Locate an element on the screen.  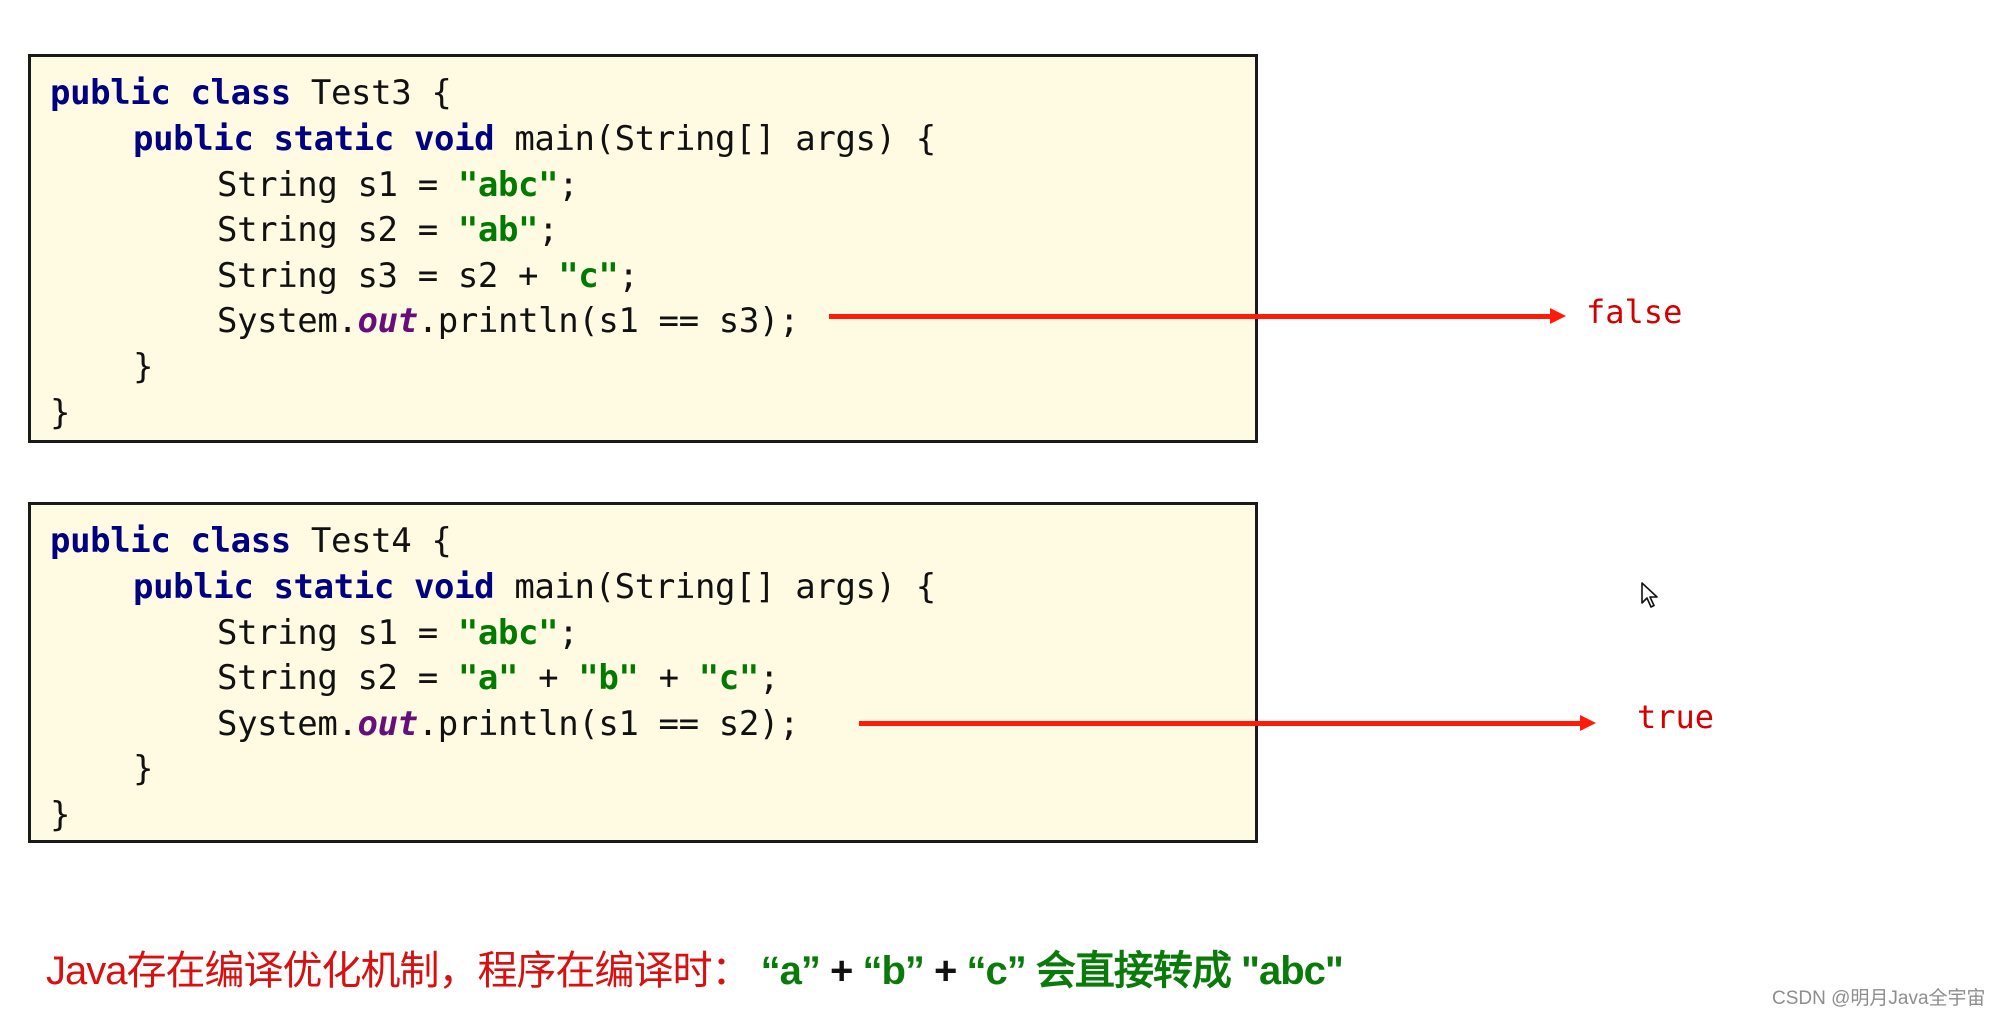
watermark: CSDN @明月Java全宇宙 is located at coordinates (1879, 998).